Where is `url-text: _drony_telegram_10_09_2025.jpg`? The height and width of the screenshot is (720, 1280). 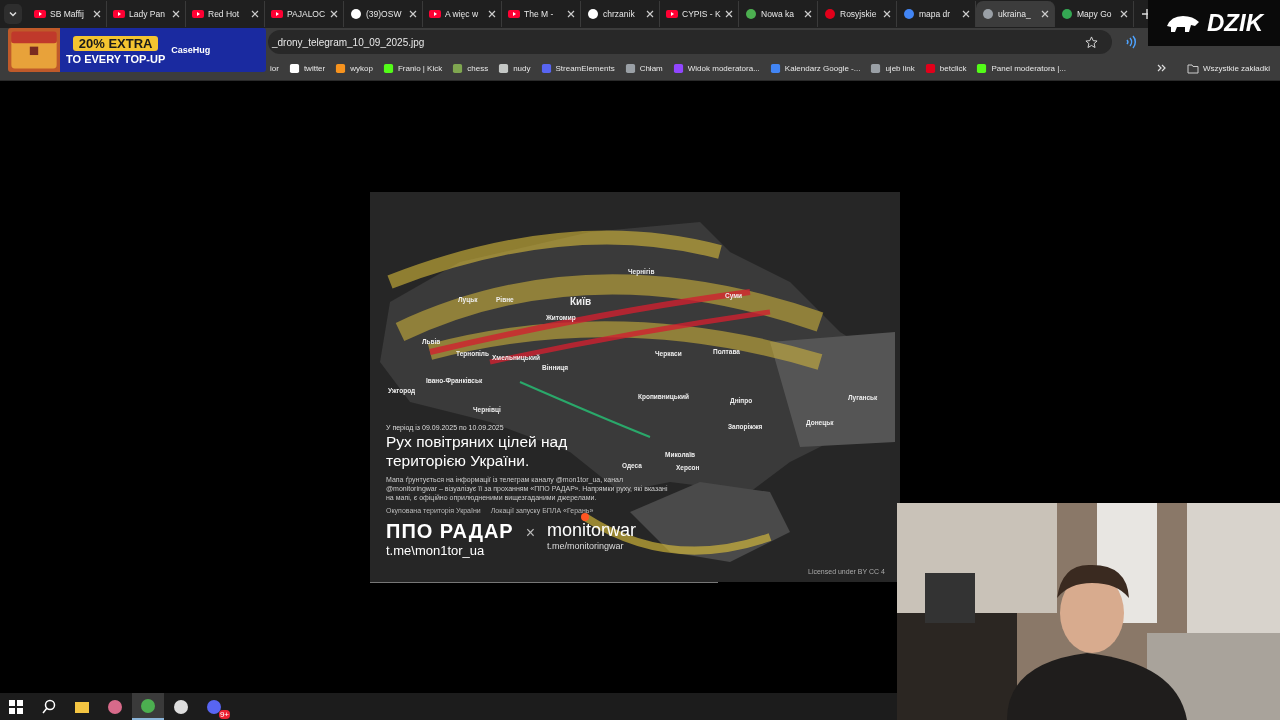 url-text: _drony_telegram_10_09_2025.jpg is located at coordinates (349, 42).